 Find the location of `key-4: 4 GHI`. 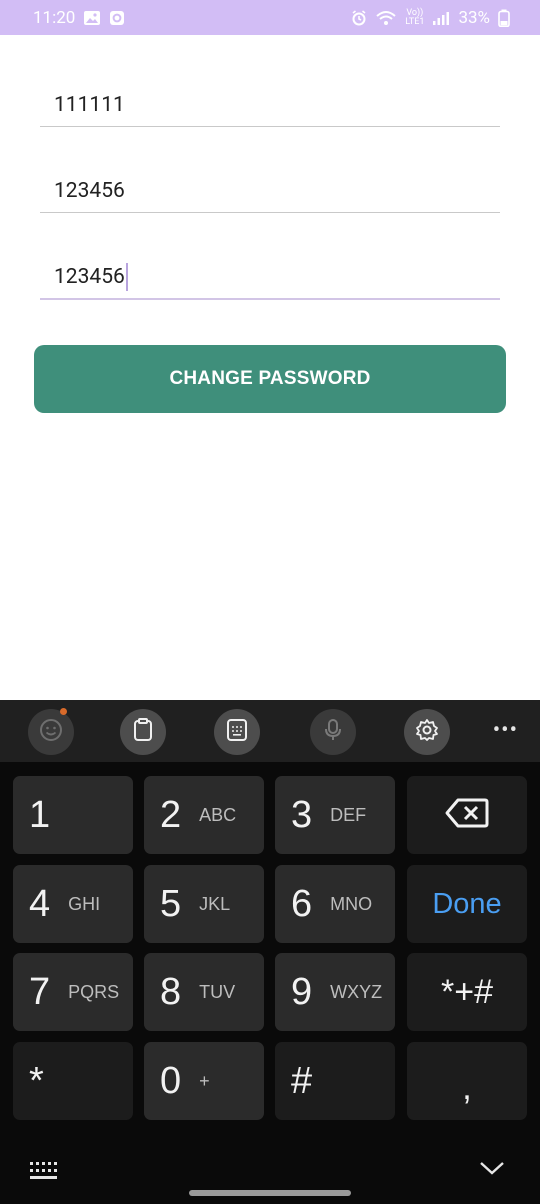

key-4: 4 GHI is located at coordinates (73, 904).